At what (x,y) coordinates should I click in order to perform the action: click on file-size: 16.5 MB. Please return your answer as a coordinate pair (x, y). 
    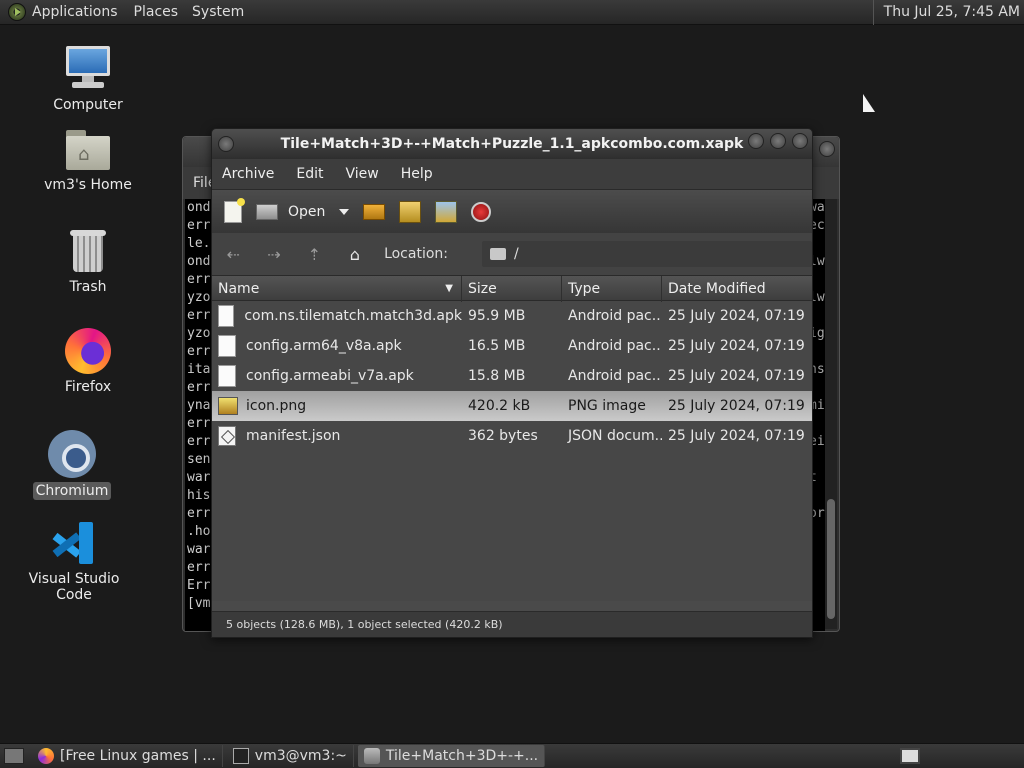
    Looking at the image, I should click on (497, 346).